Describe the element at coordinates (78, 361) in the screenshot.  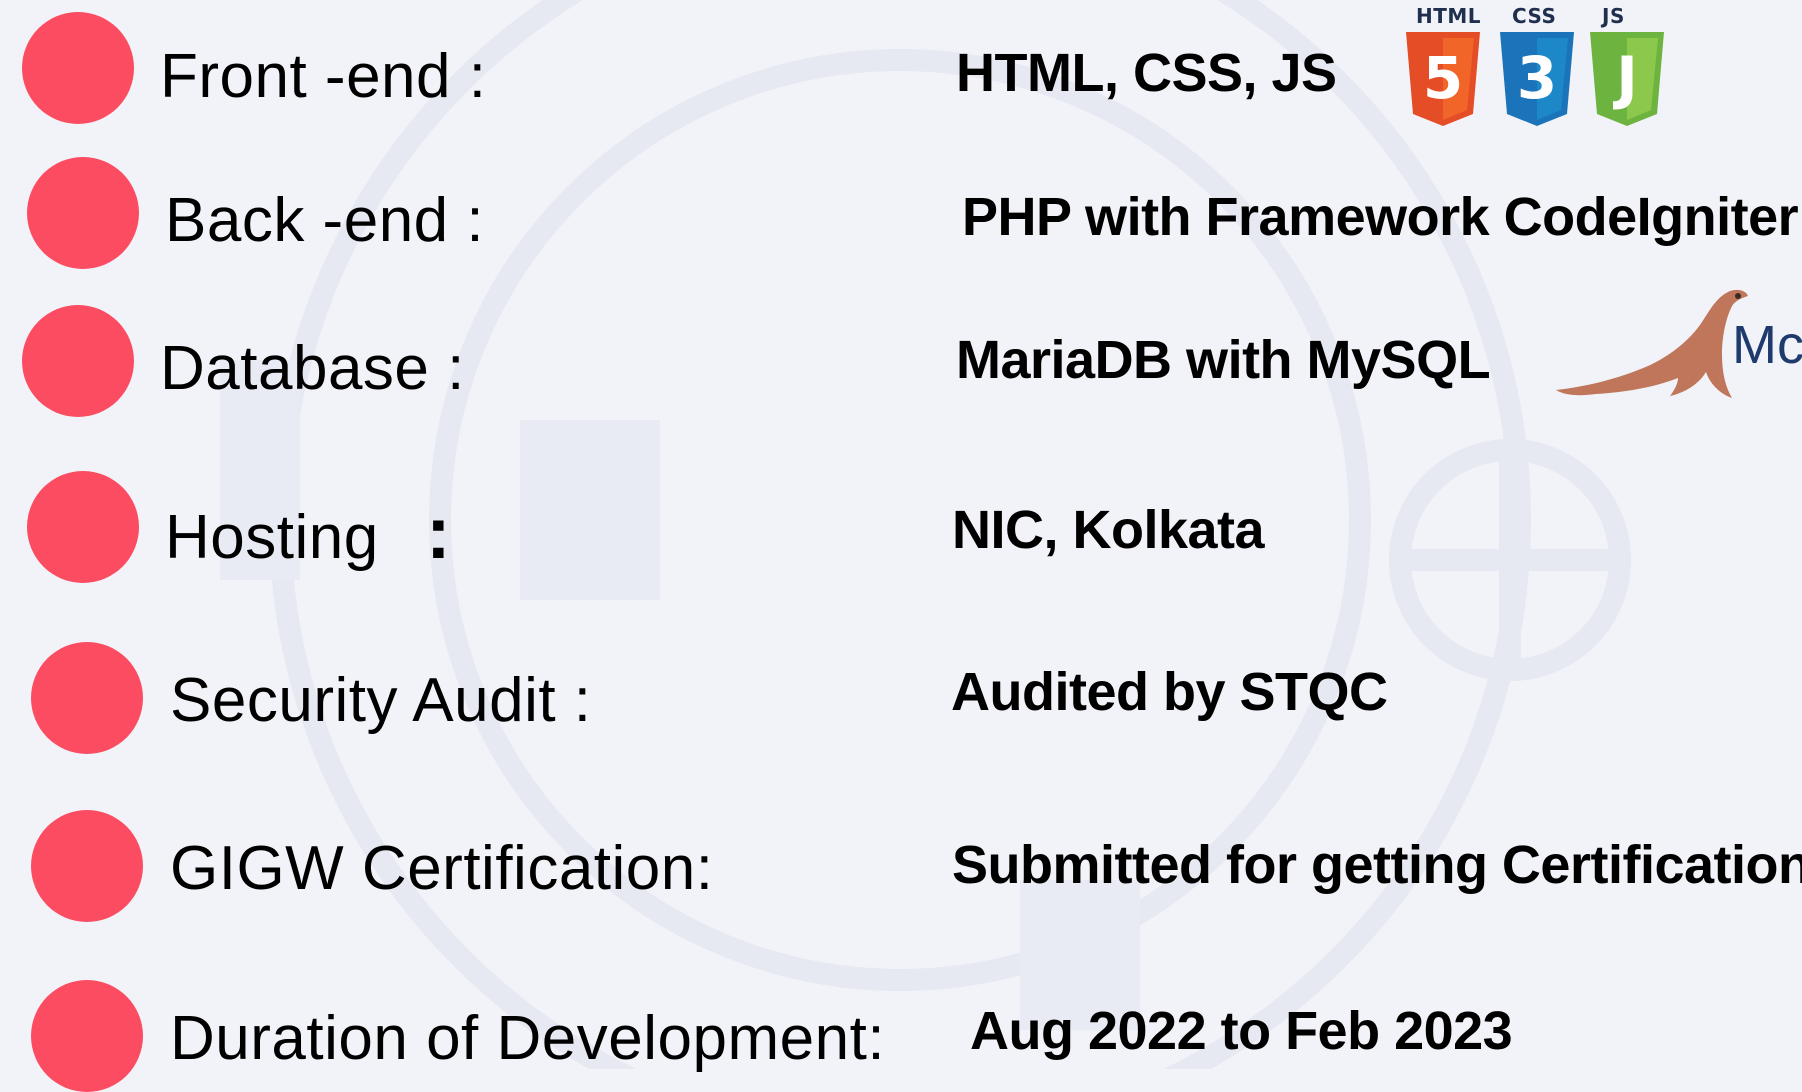
I see `bullet-database` at that location.